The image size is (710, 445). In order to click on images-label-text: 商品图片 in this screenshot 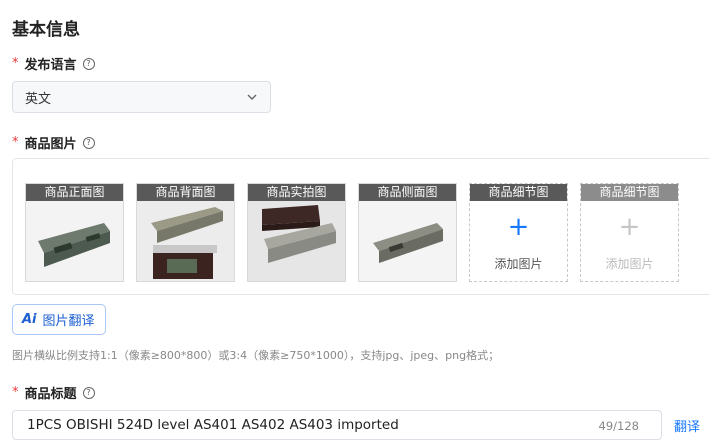, I will do `click(50, 144)`.